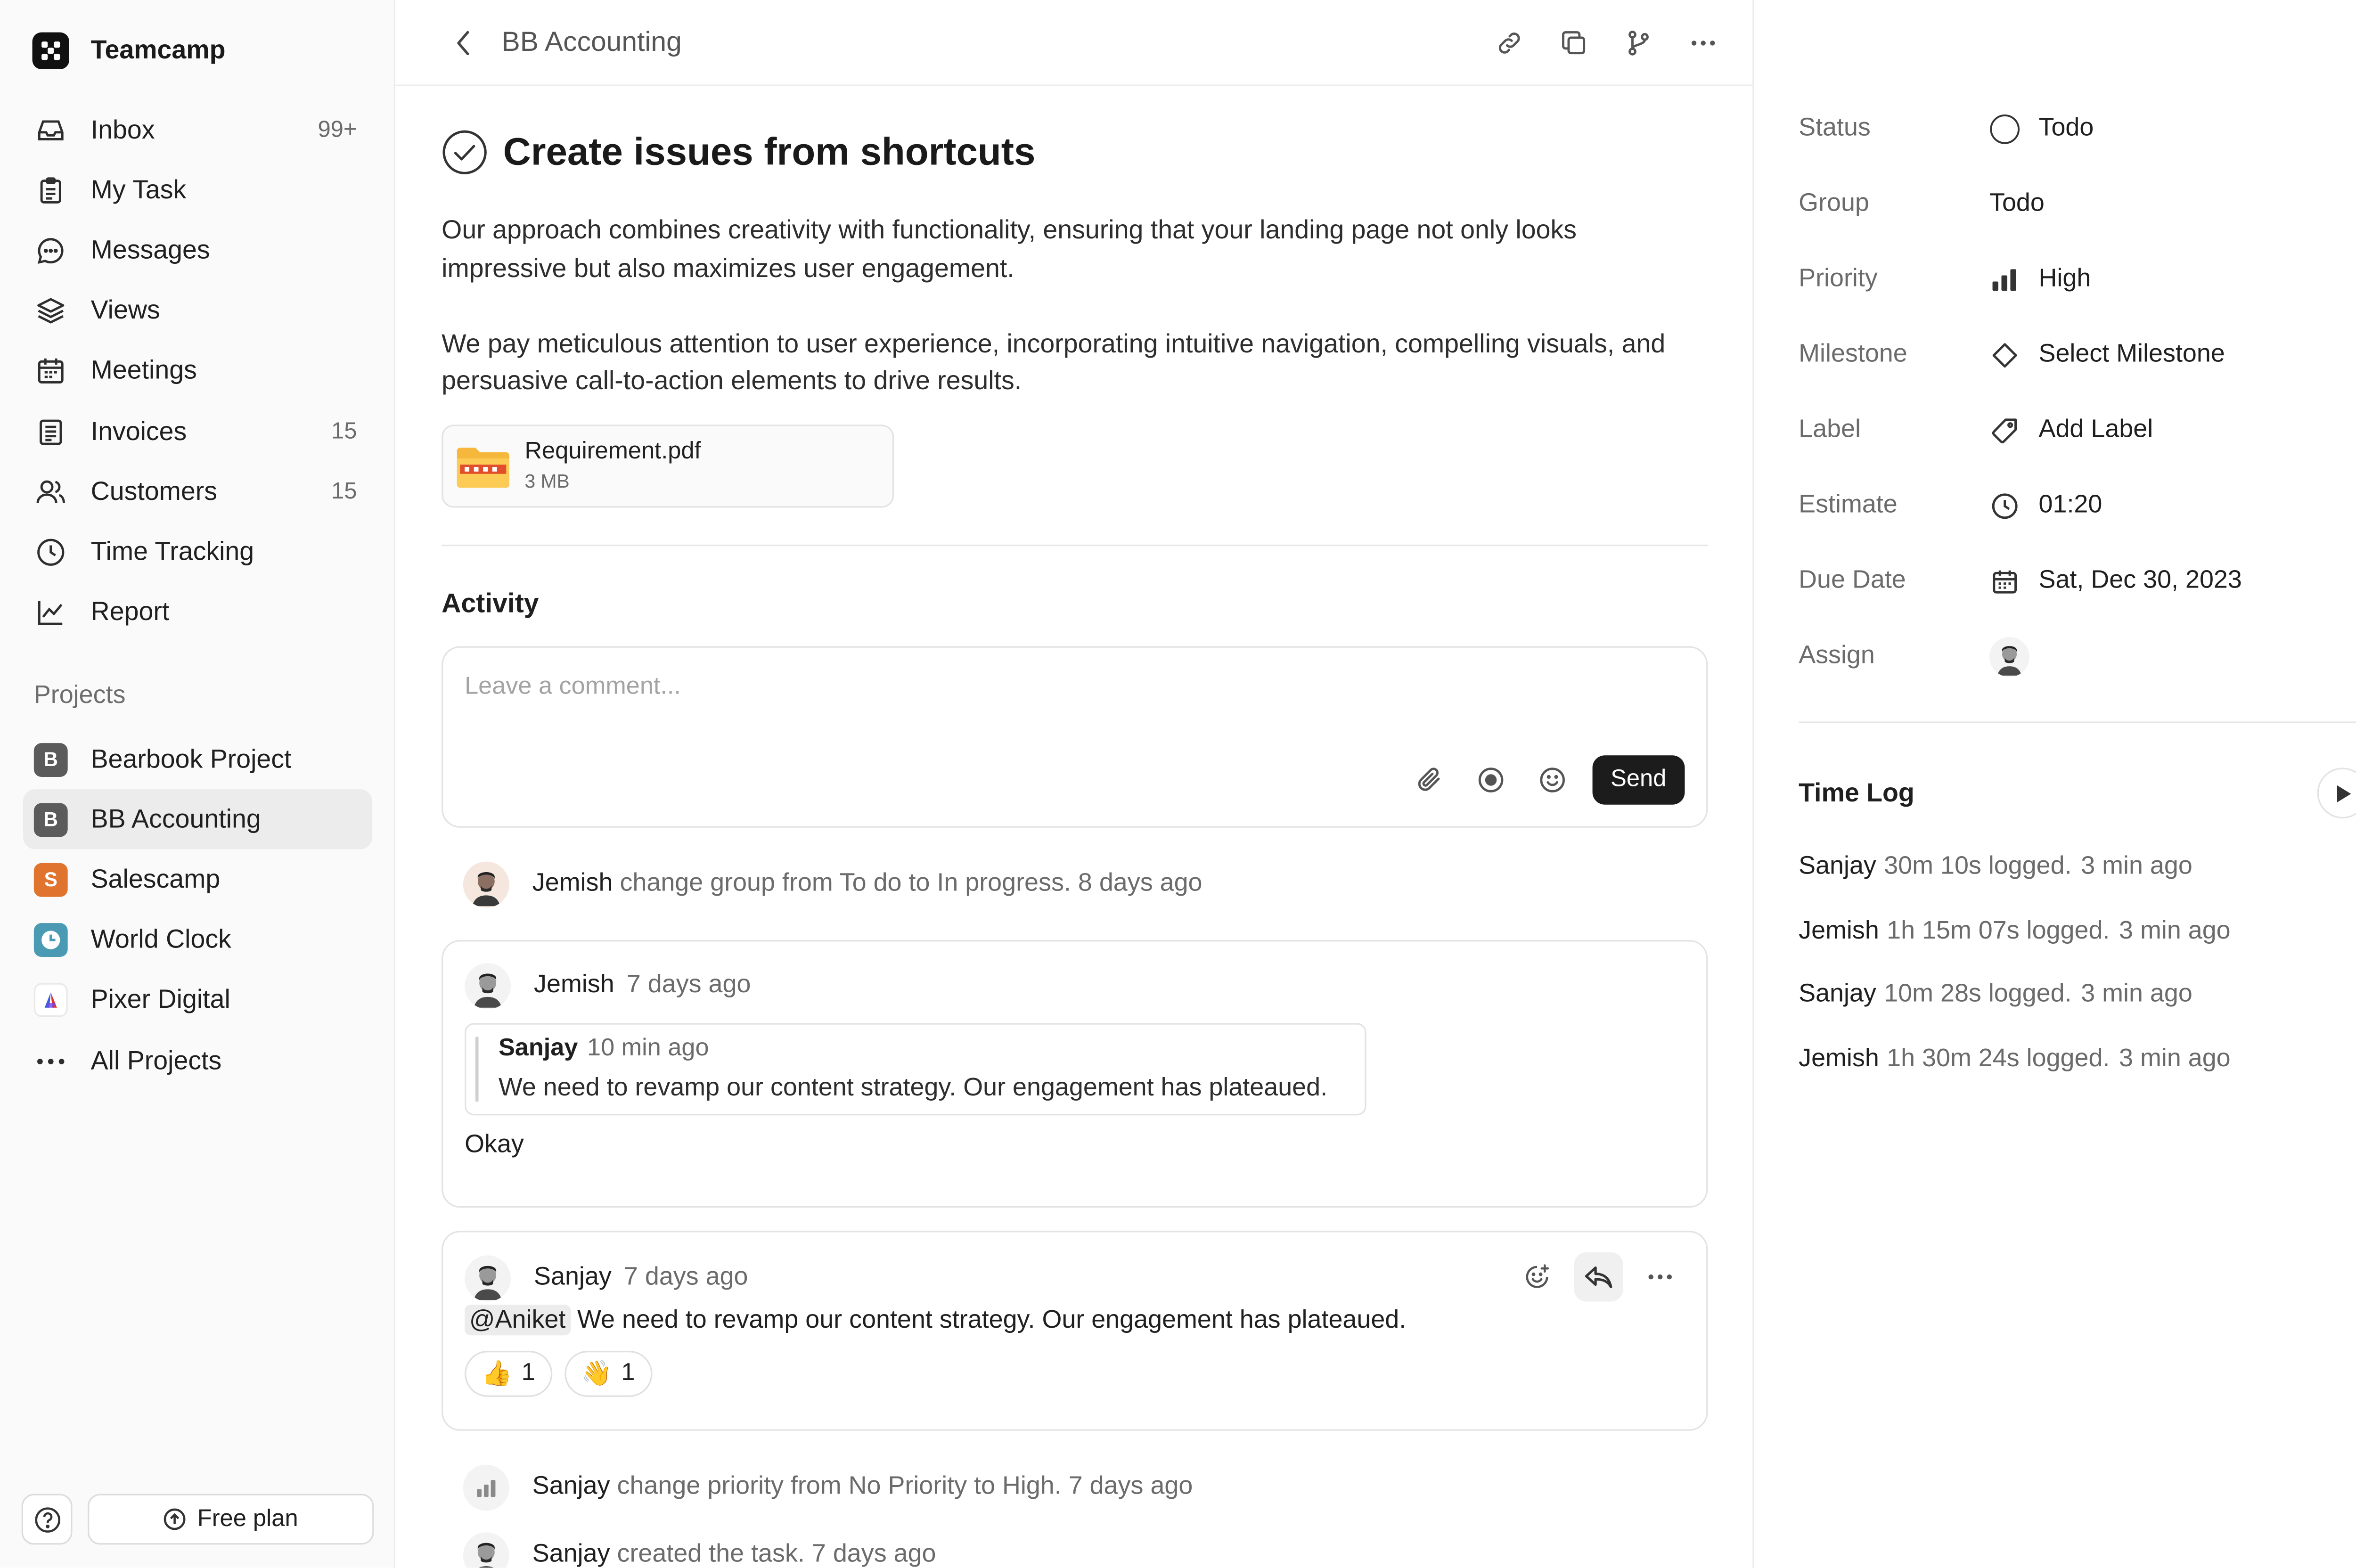 The width and height of the screenshot is (2356, 1568). I want to click on project-item-bearbook: B Bearbook Project, so click(197, 759).